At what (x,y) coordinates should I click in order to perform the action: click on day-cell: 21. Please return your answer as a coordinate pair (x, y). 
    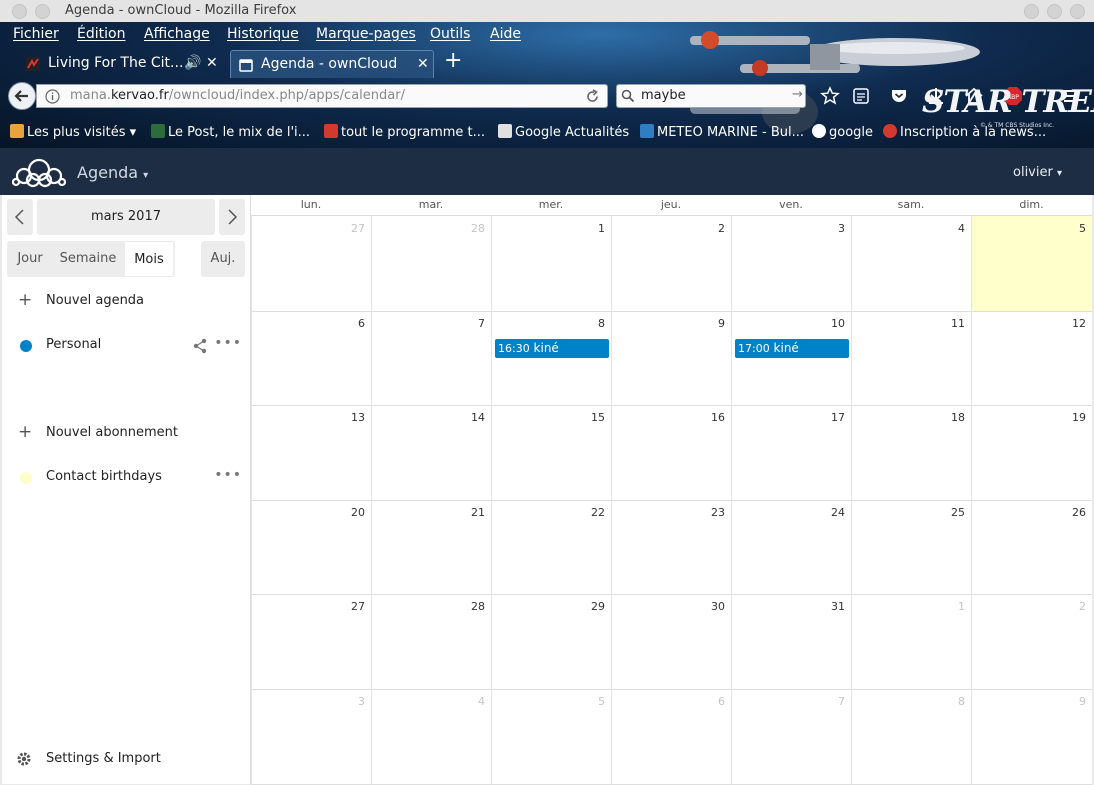
    Looking at the image, I should click on (431, 547).